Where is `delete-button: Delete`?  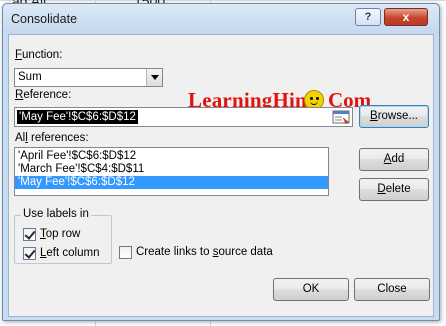
delete-button: Delete is located at coordinates (394, 189).